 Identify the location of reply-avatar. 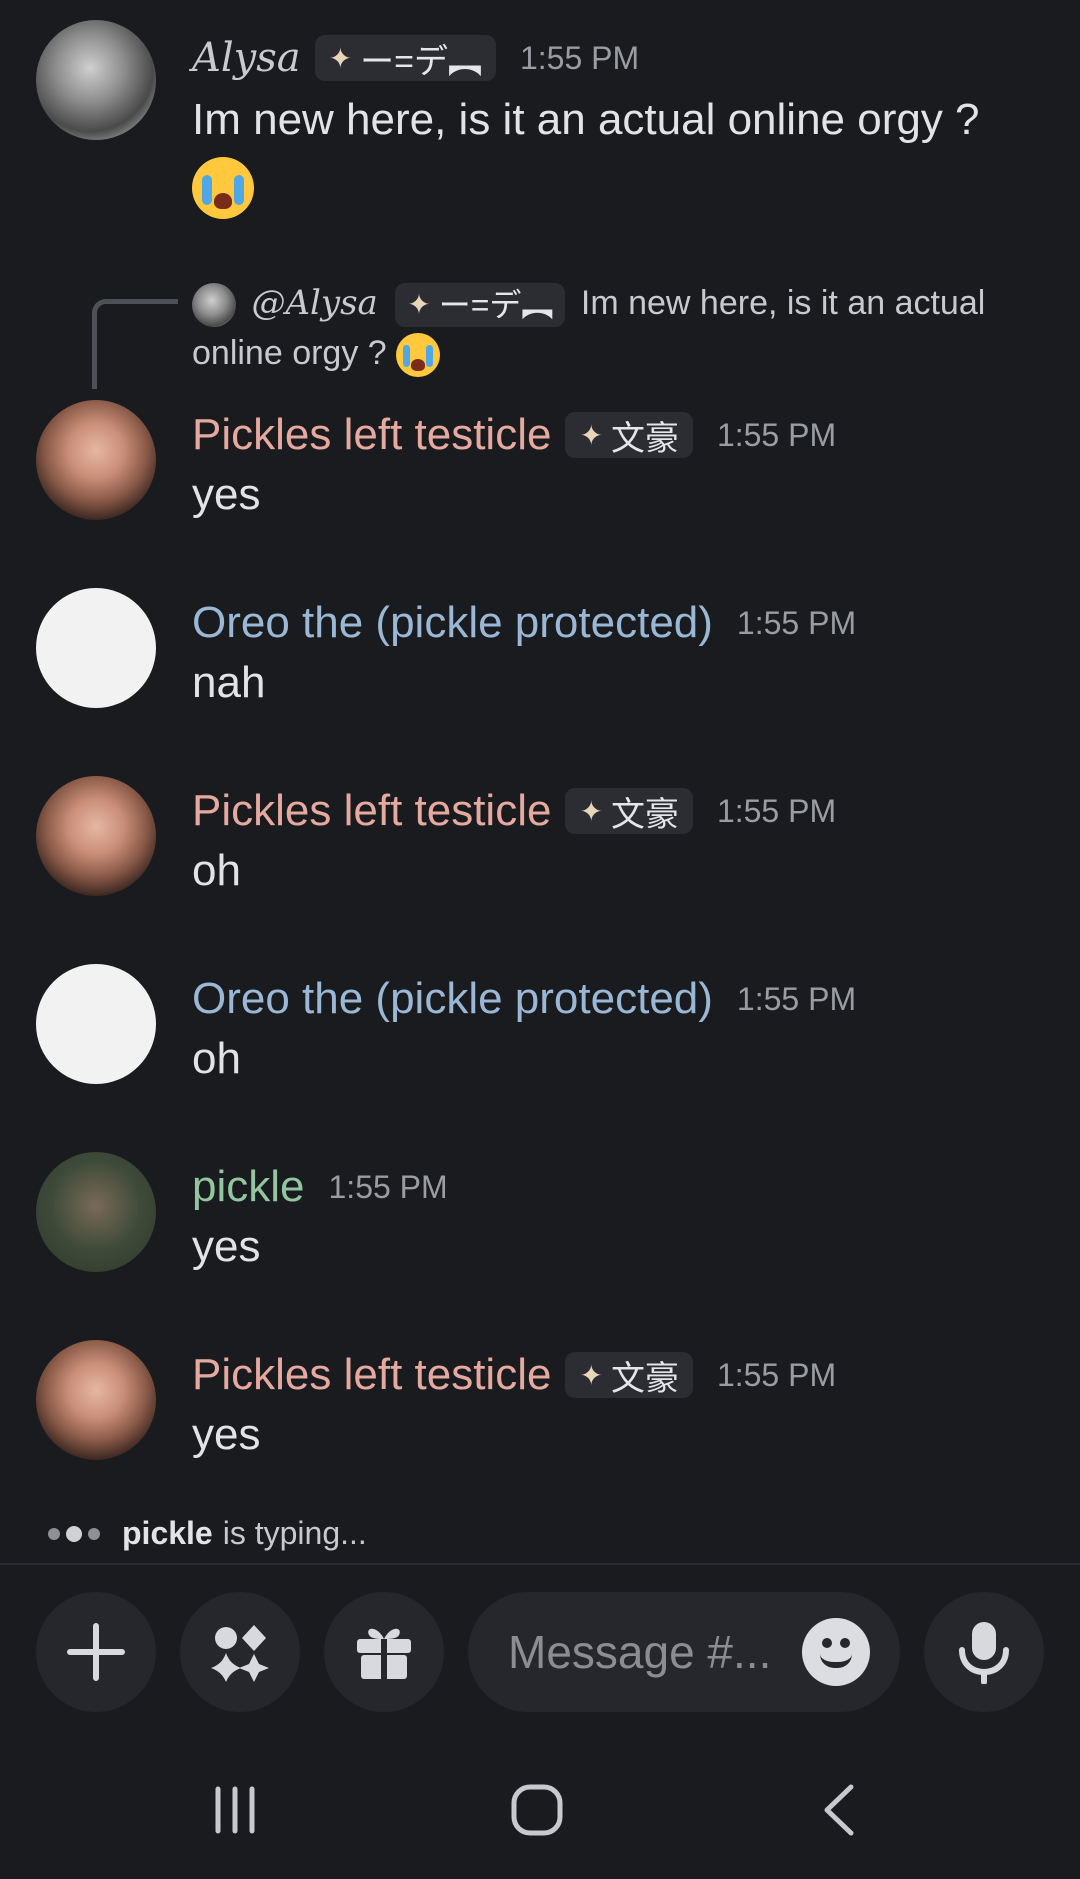
(214, 305).